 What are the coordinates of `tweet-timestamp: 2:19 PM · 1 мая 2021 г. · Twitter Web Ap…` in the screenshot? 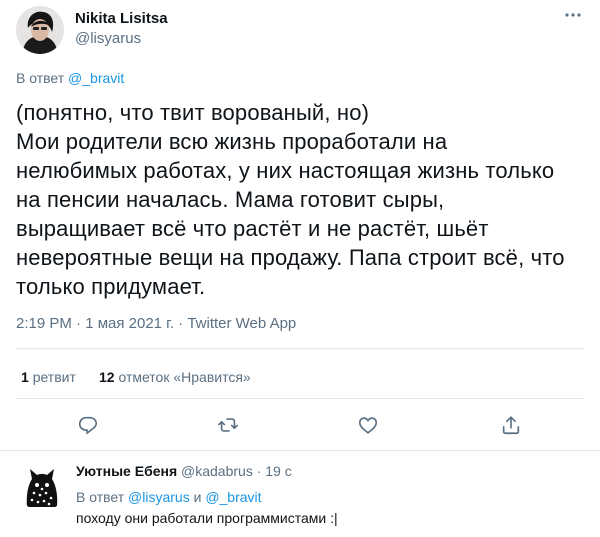 It's located at (156, 323).